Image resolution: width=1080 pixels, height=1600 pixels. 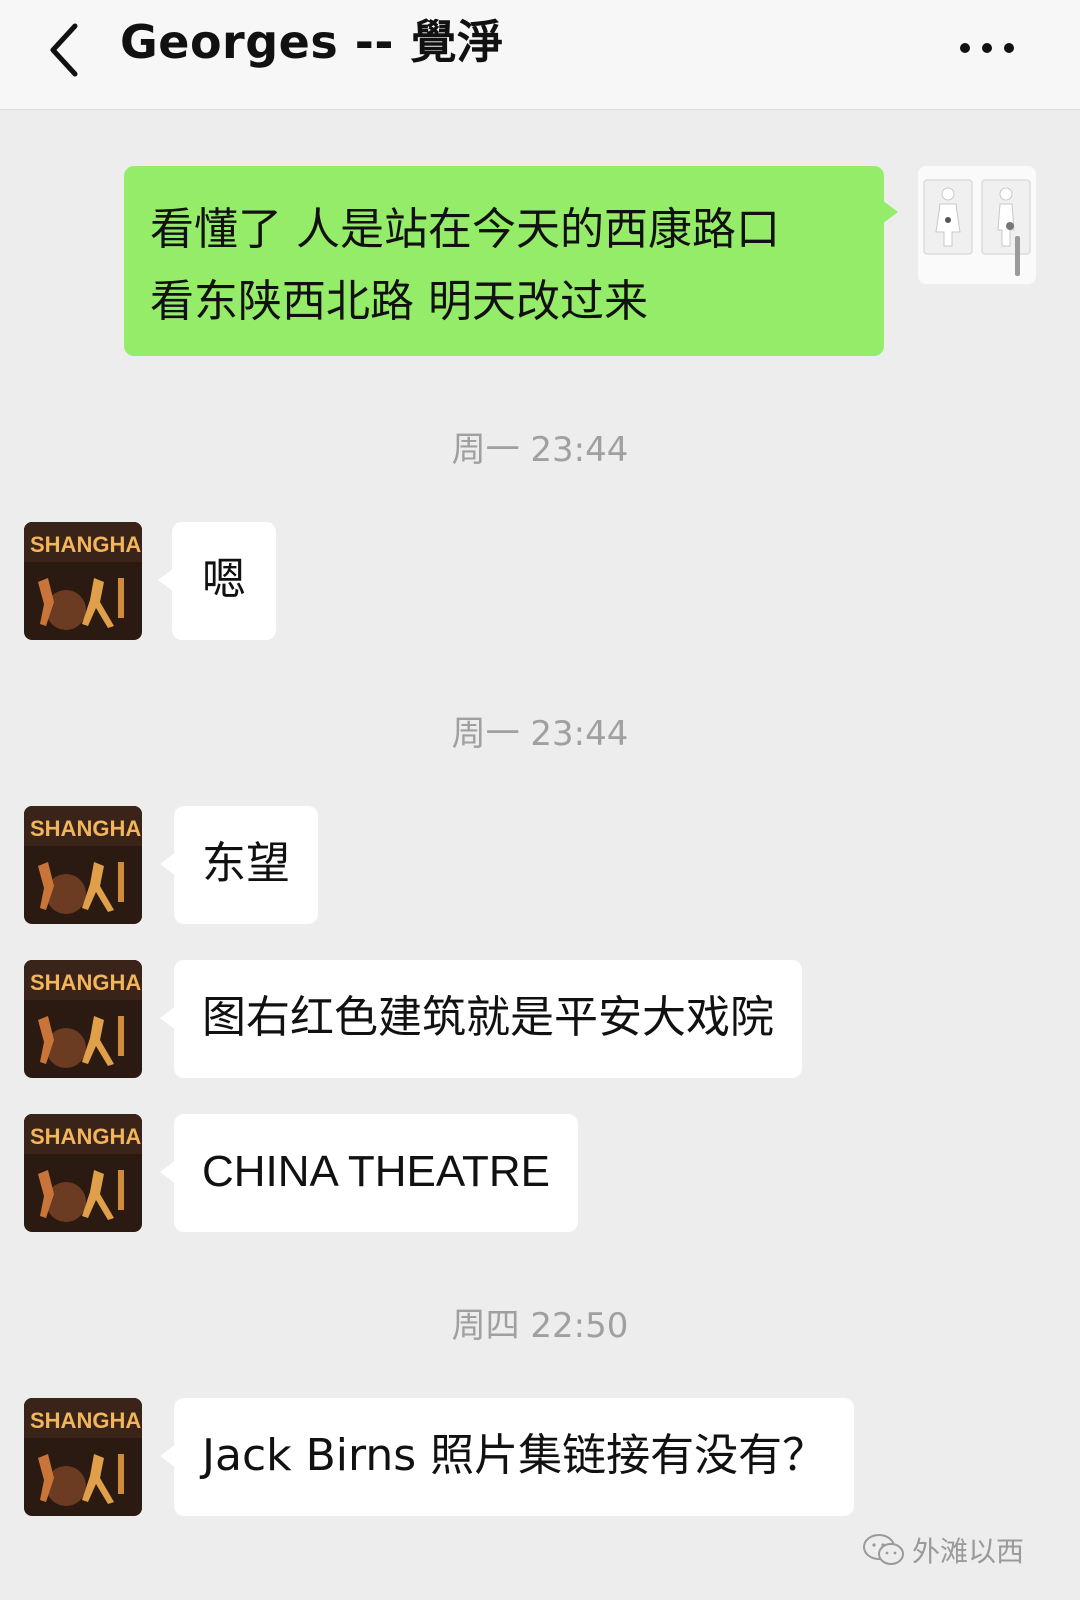 I want to click on received-message-bubble: CHINA THEATRE, so click(x=369, y=1173).